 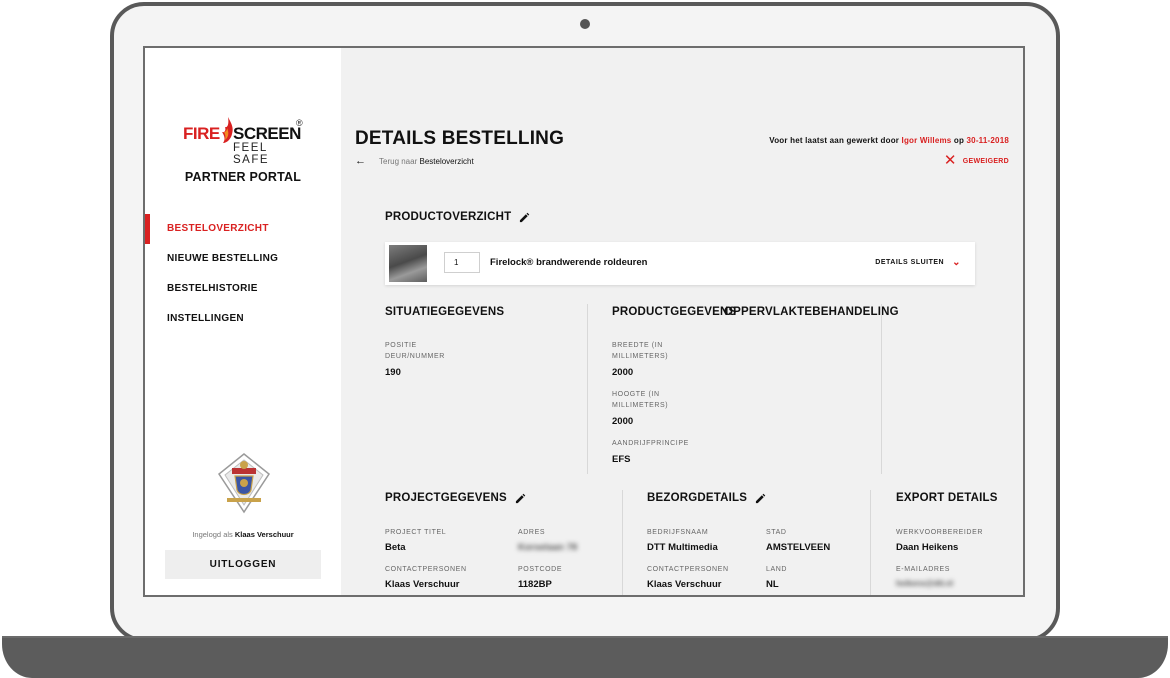 What do you see at coordinates (640, 400) in the screenshot?
I see `field-label-height: HOOGTE (IN MILLIMETERS)` at bounding box center [640, 400].